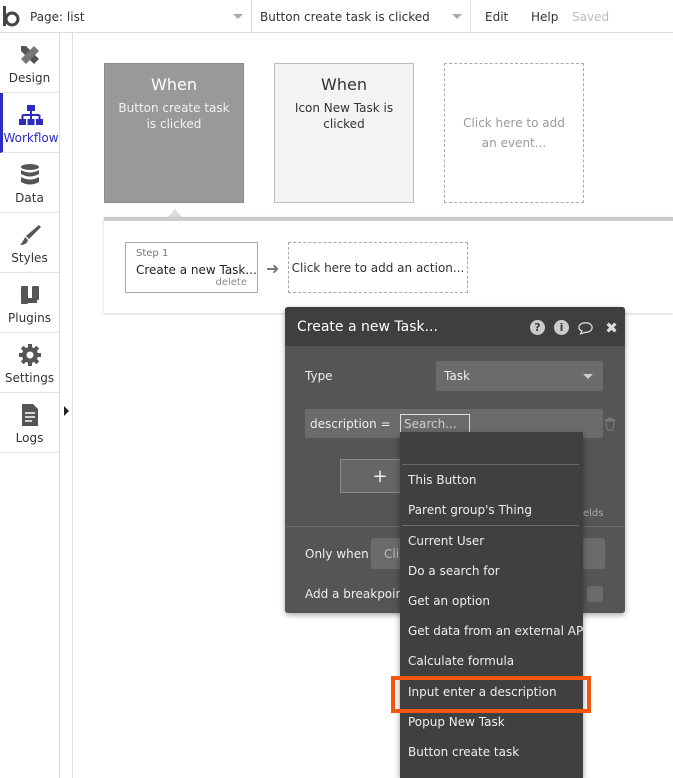  What do you see at coordinates (29, 78) in the screenshot?
I see `sidebar-item-label: Design` at bounding box center [29, 78].